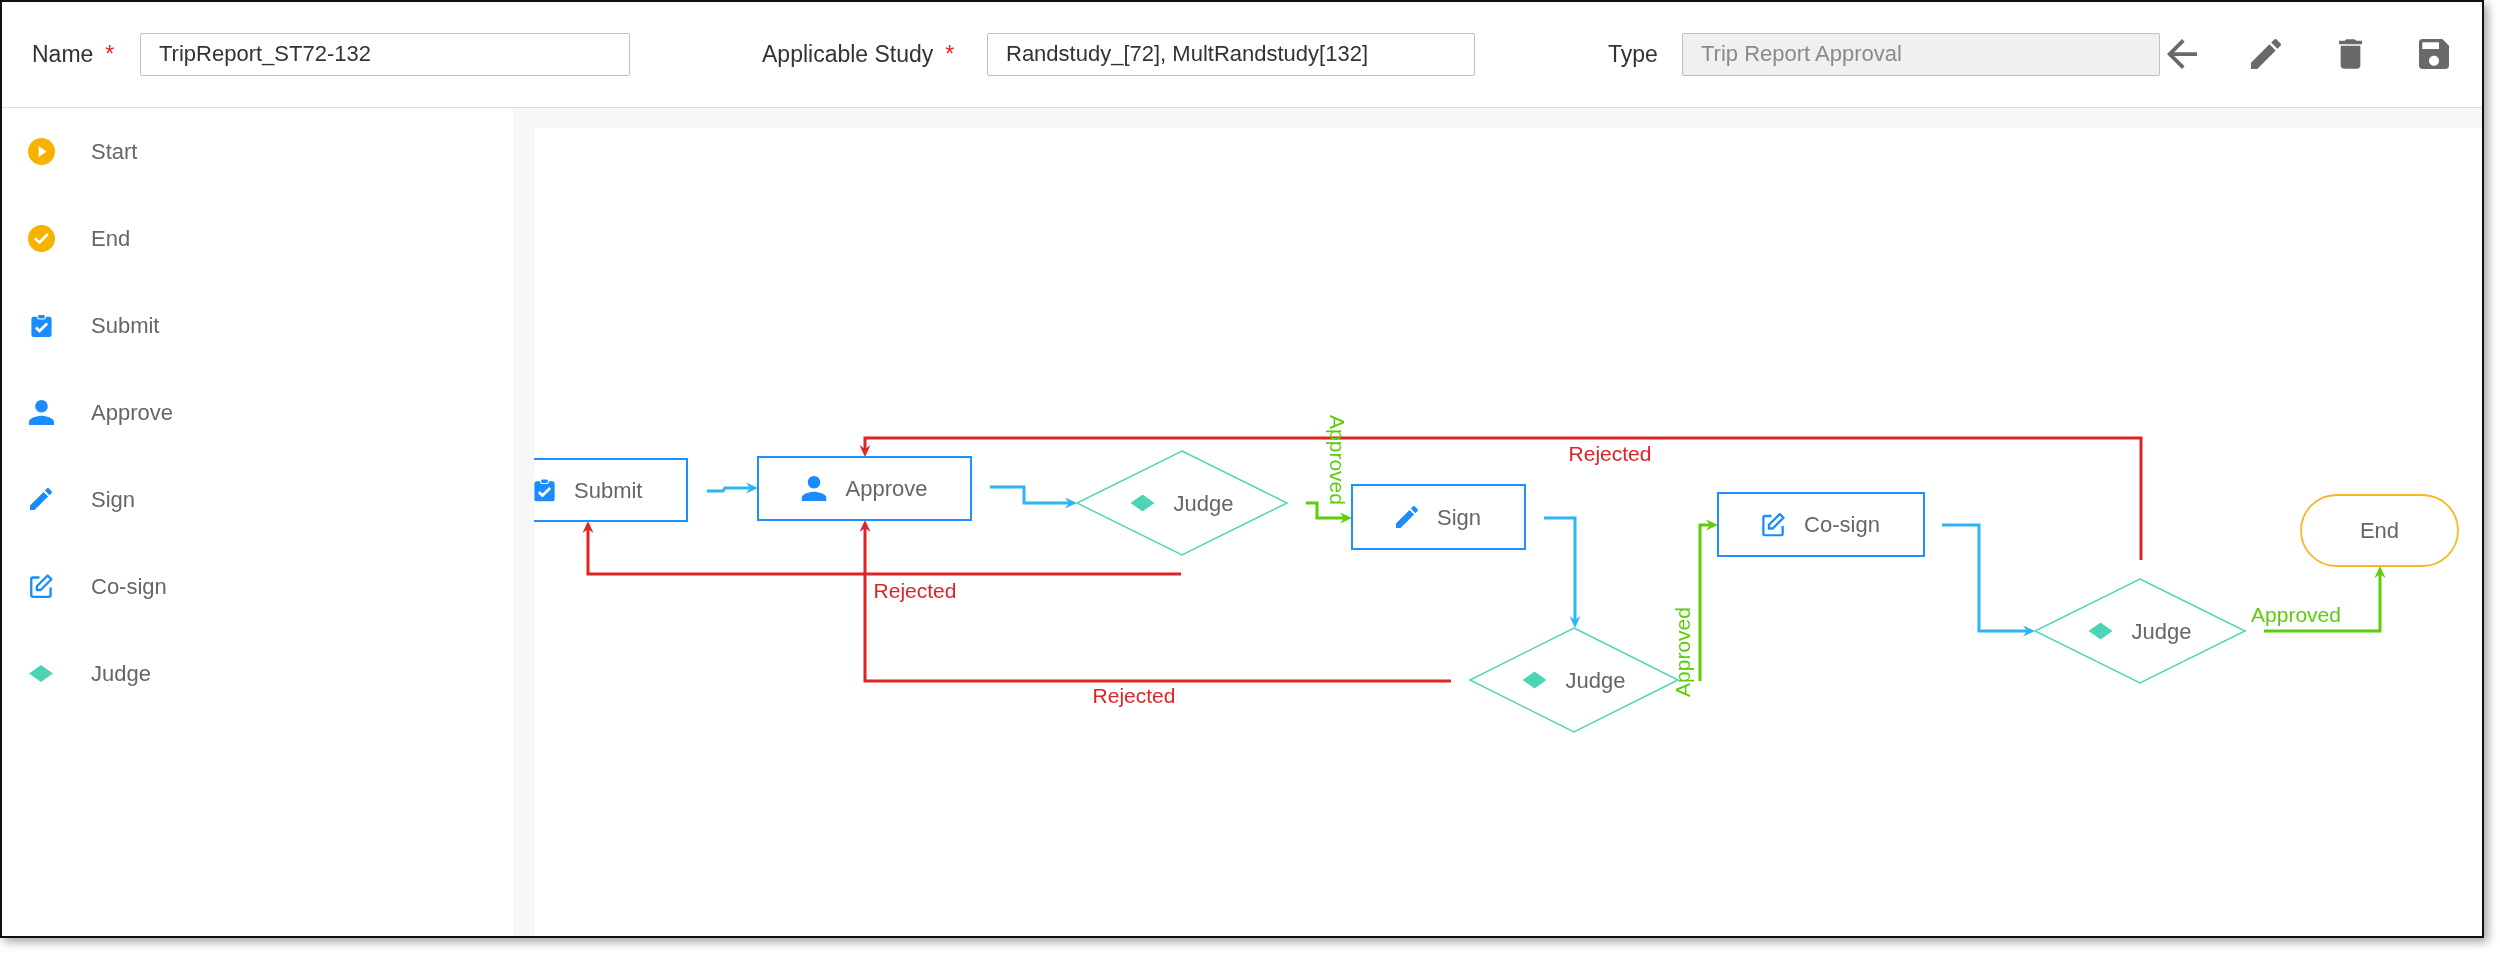 The width and height of the screenshot is (2500, 956). I want to click on input-field: Randstudy_[72], MultRandstudy[132], so click(1231, 54).